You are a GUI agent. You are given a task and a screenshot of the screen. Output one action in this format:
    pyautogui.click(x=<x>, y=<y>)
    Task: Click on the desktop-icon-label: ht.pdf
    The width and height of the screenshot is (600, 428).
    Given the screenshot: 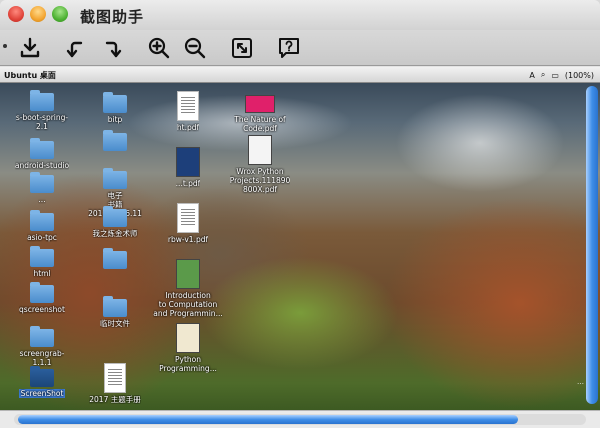 What is the action you would take?
    pyautogui.click(x=188, y=127)
    